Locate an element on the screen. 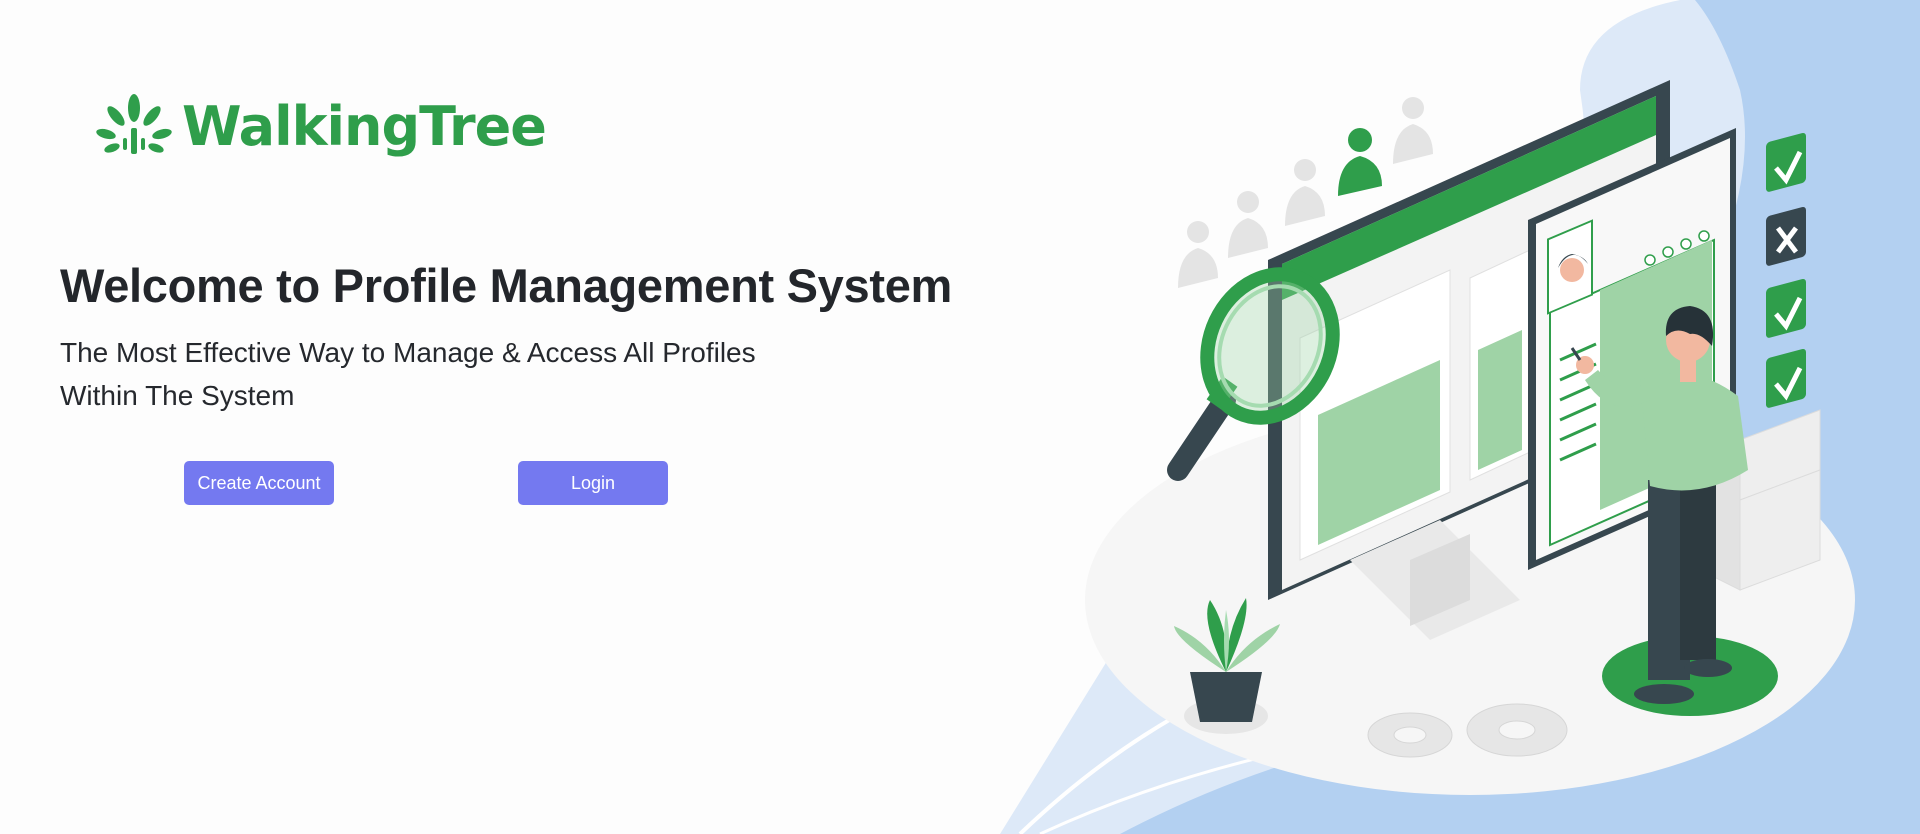 The height and width of the screenshot is (834, 1920). page-title: Welcome to Profile Management System is located at coordinates (506, 285).